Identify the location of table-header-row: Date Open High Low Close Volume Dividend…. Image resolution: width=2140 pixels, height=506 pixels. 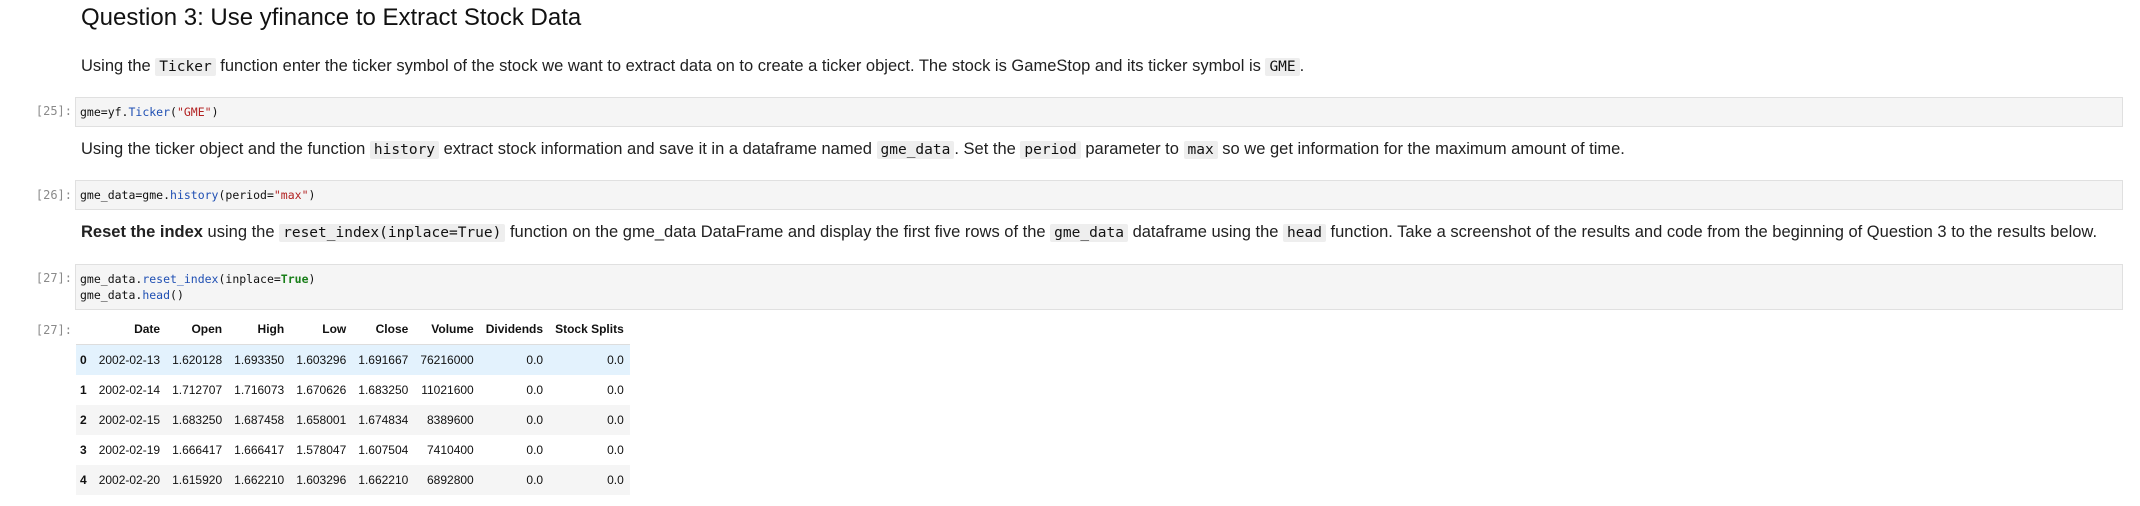
(353, 329).